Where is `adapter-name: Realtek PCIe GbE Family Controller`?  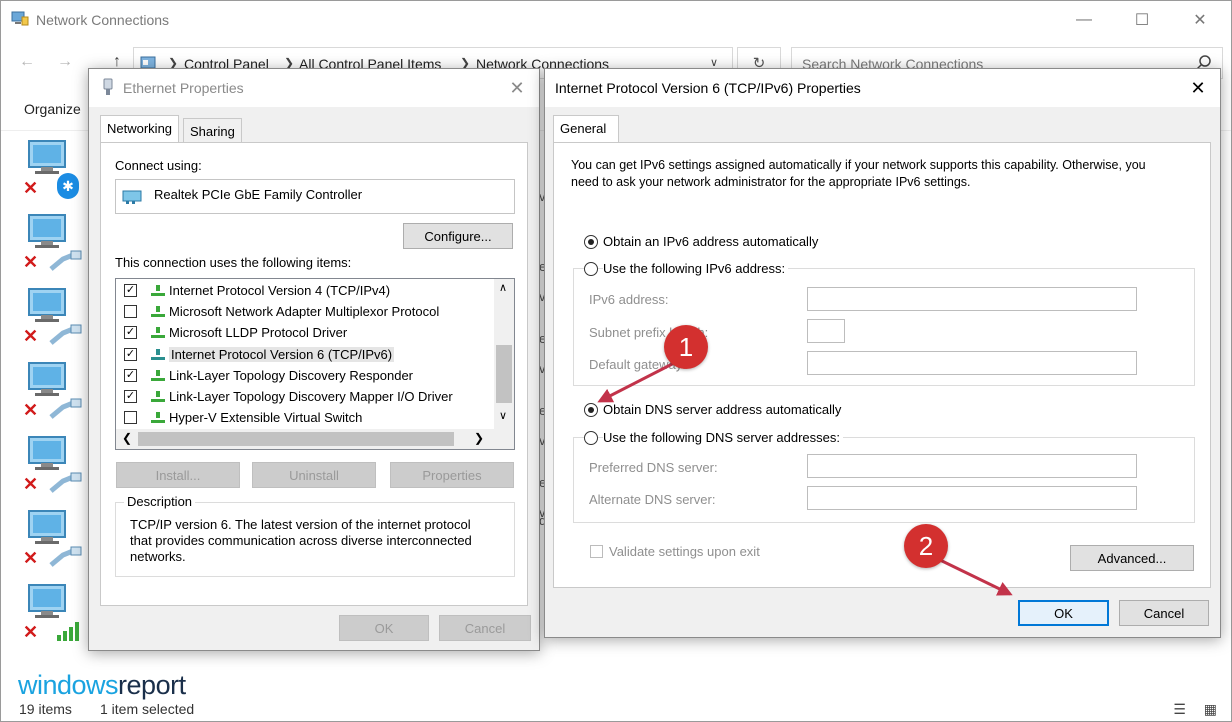 adapter-name: Realtek PCIe GbE Family Controller is located at coordinates (258, 194).